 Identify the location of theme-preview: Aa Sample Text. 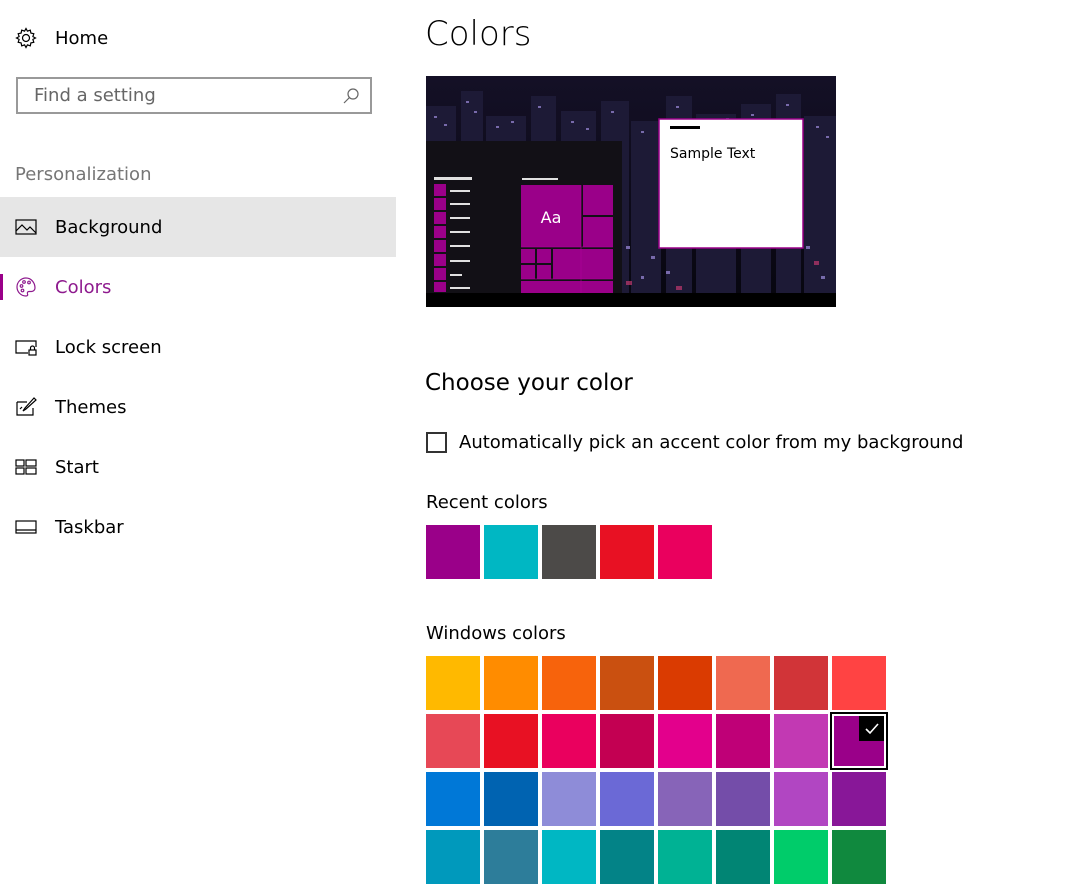
(631, 191).